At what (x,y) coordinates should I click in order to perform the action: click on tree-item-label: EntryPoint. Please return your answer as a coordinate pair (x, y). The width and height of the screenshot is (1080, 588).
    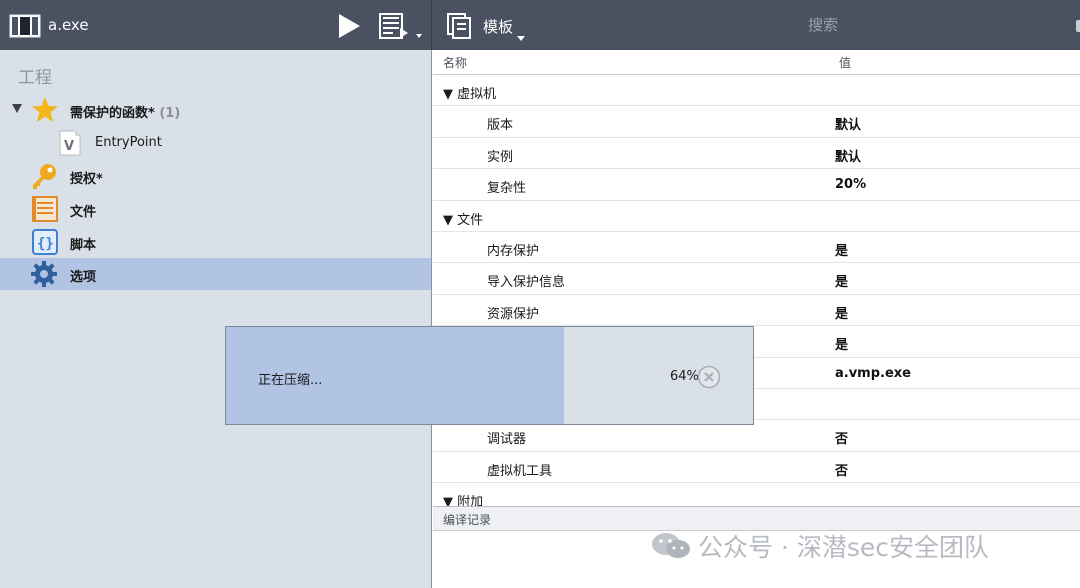
    Looking at the image, I should click on (128, 142).